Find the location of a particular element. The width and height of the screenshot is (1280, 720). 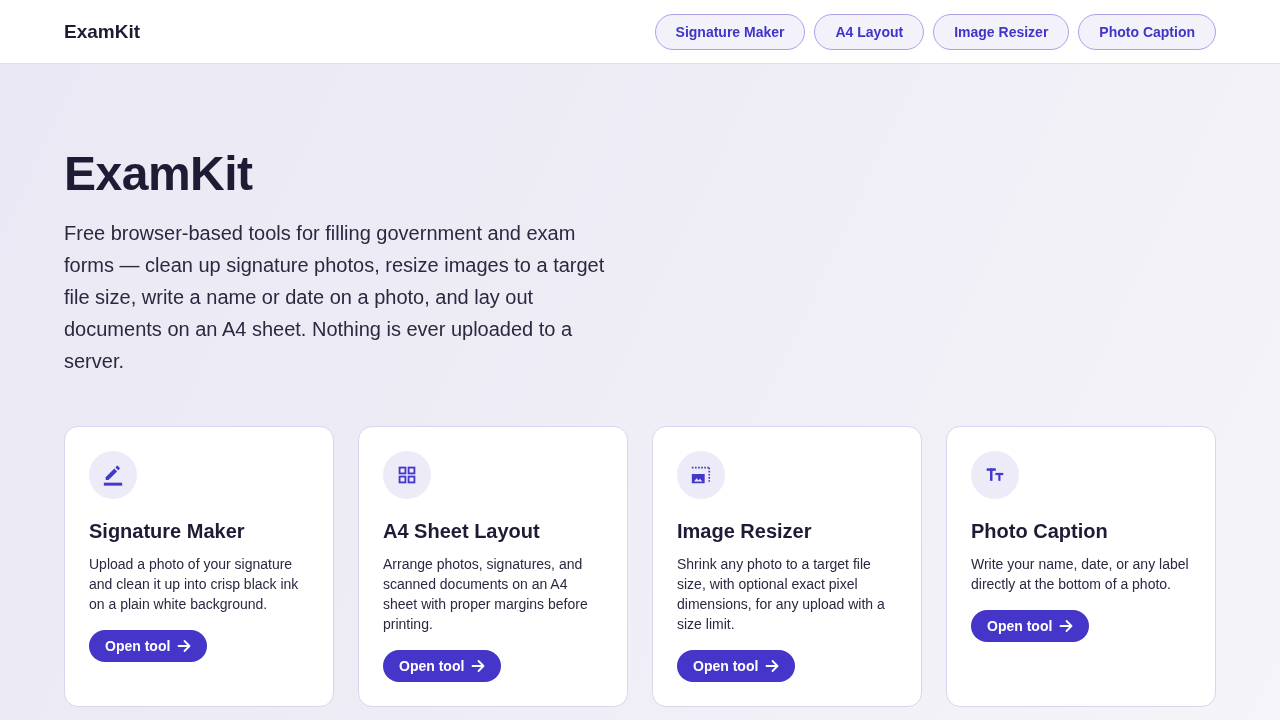

pencil-icon is located at coordinates (113, 475).